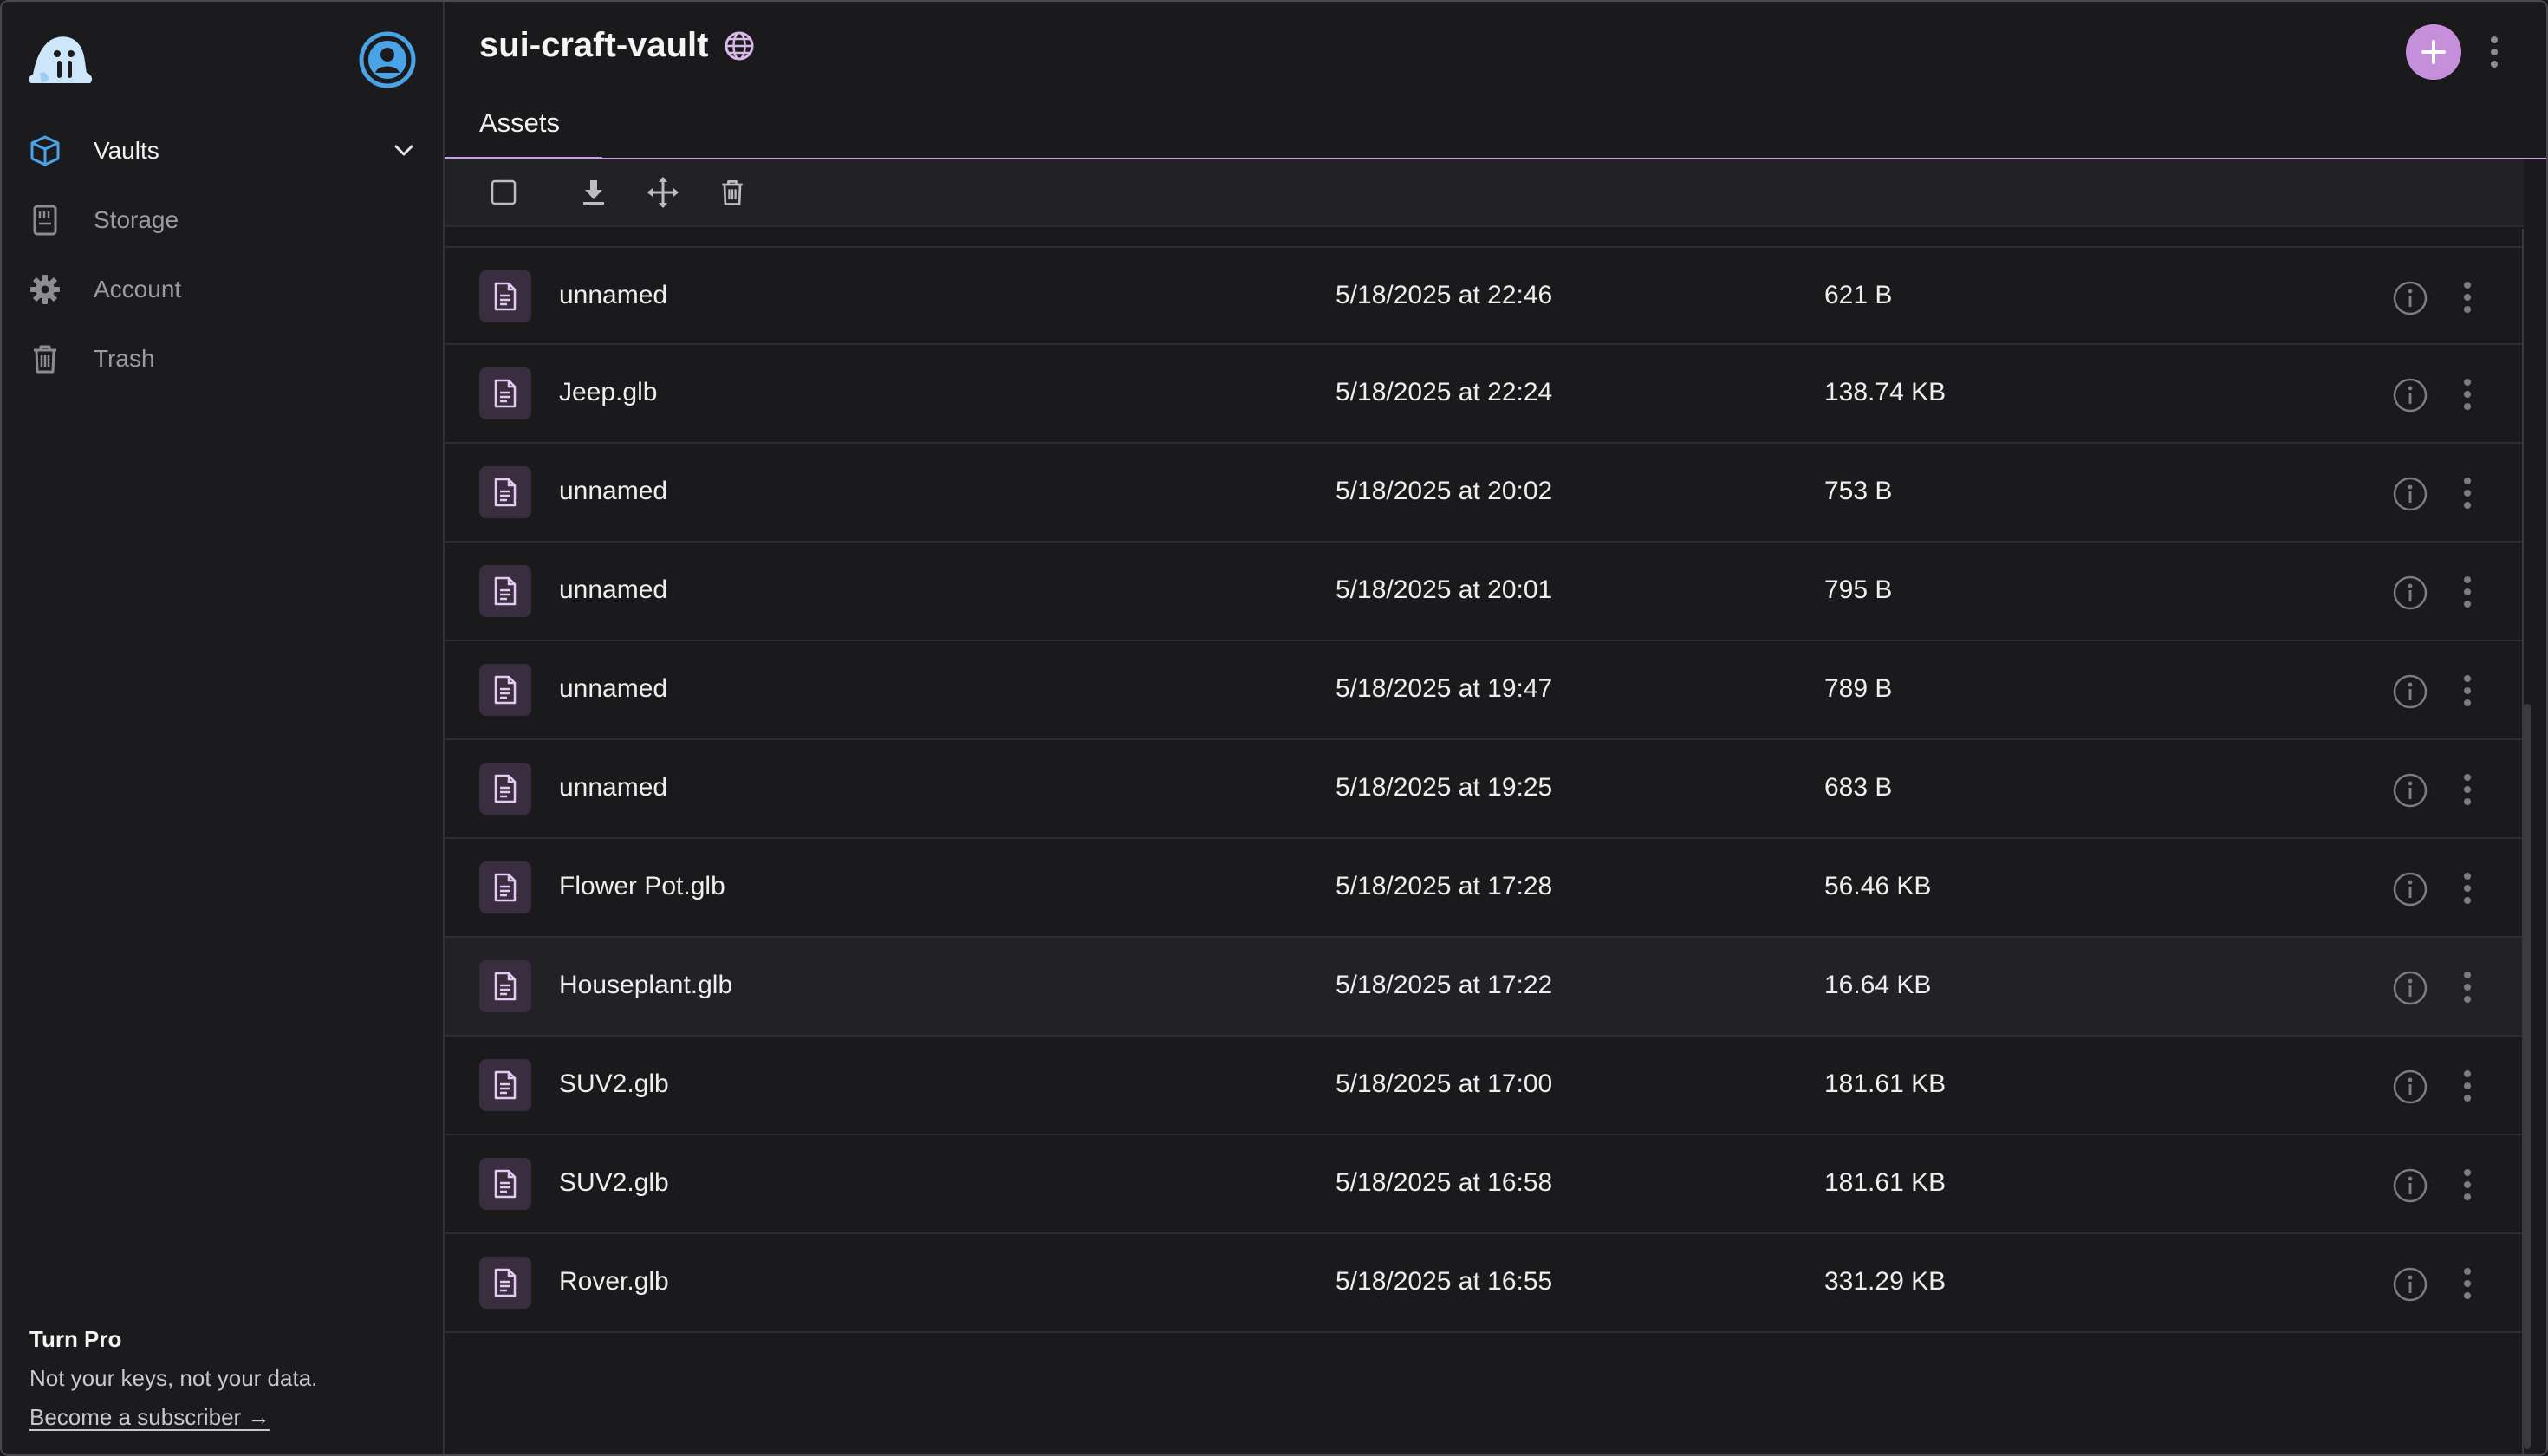 The image size is (2548, 1456). I want to click on file-size: 621 B, so click(1858, 295).